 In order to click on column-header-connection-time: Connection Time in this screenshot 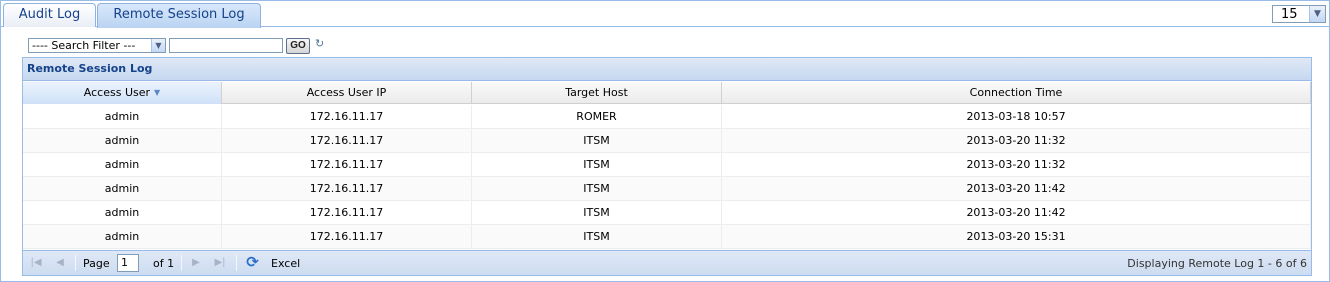, I will do `click(1016, 93)`.